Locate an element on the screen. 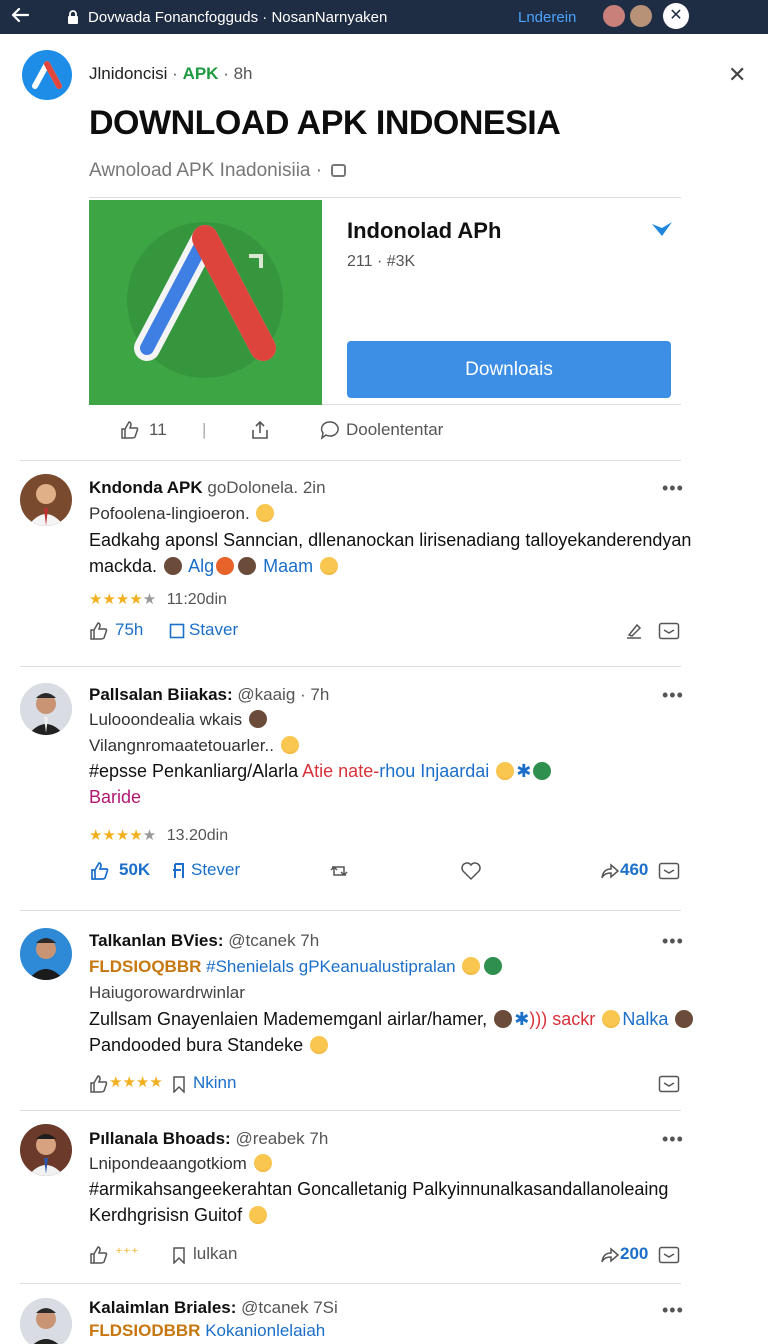  app-card: Indonolad APh 211 · #3K Downloais is located at coordinates (385, 301).